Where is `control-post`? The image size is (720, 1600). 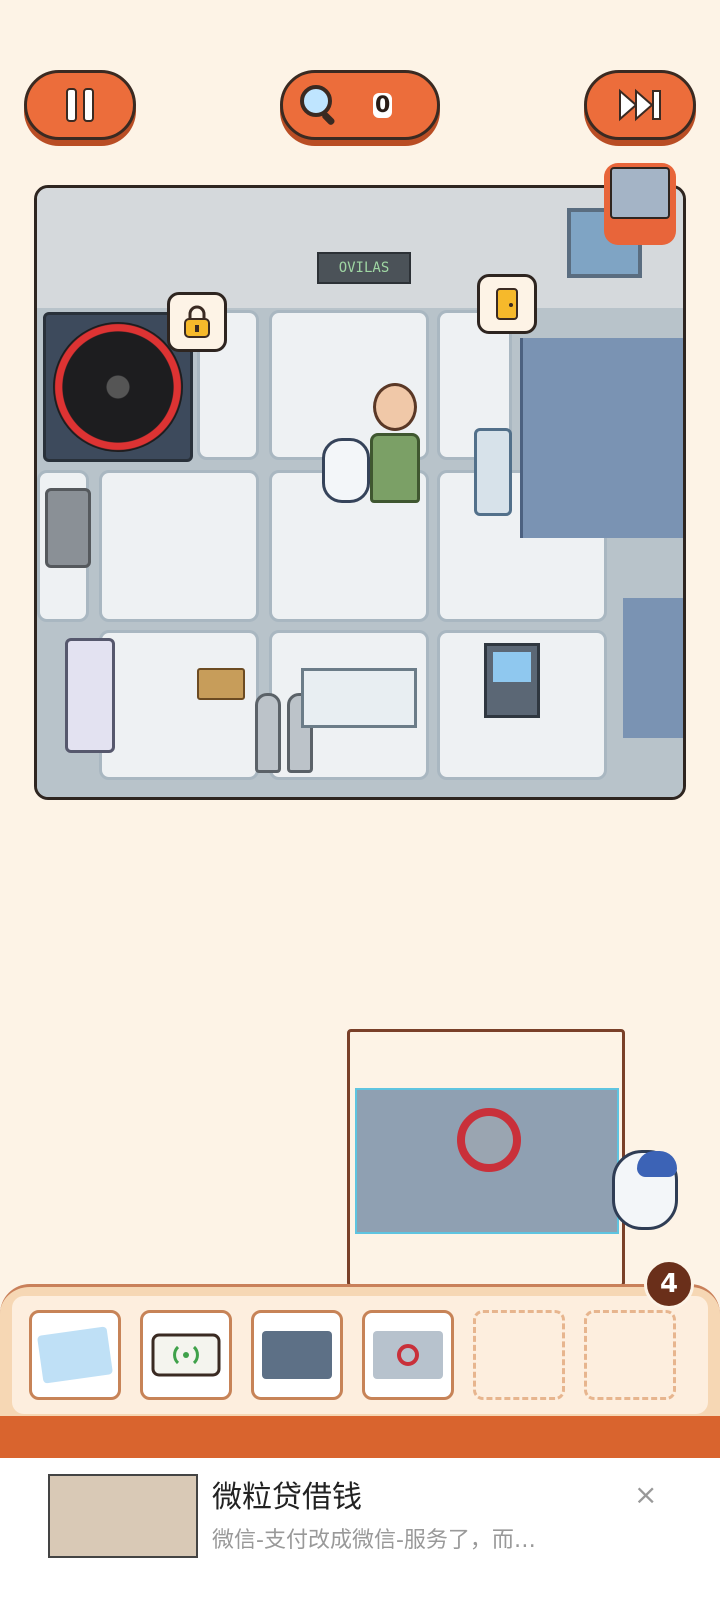
control-post is located at coordinates (493, 472).